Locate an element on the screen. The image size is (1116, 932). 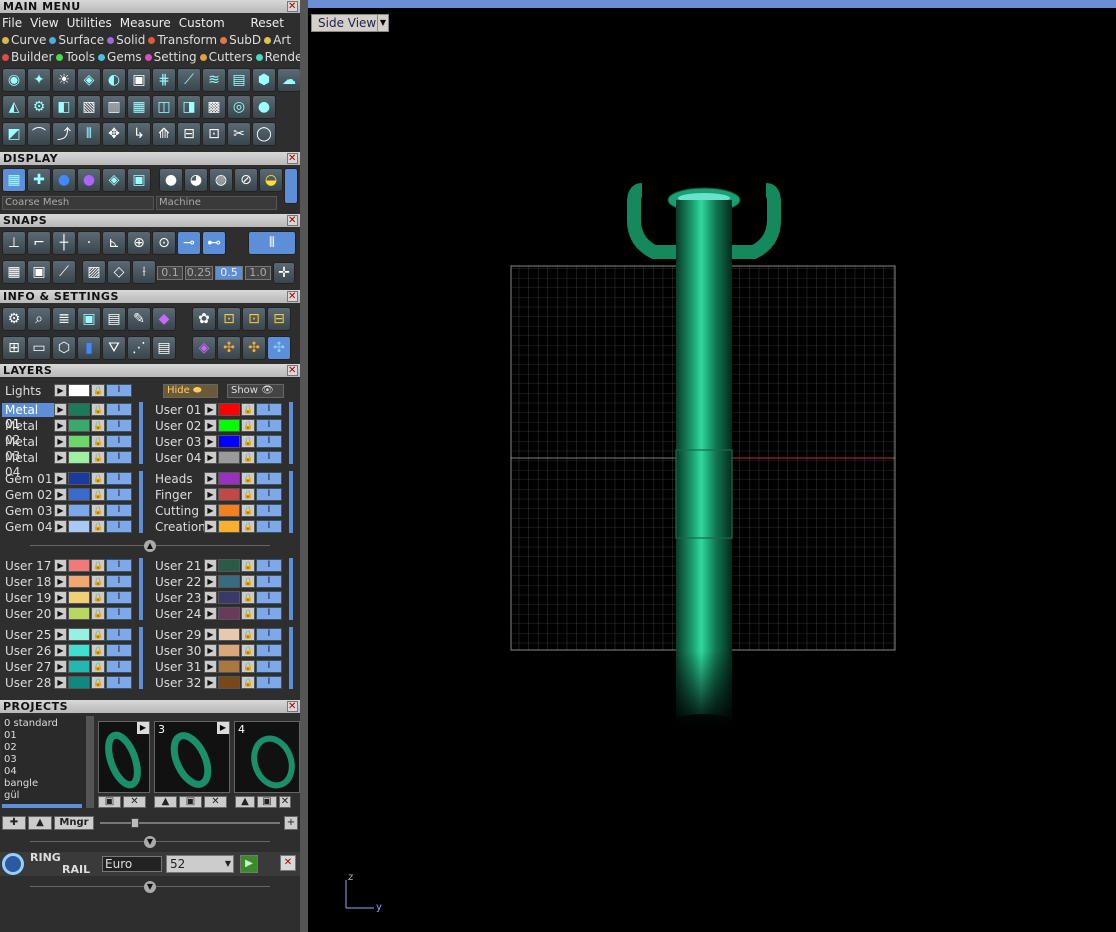
tool-icon: ◫ is located at coordinates (164, 107).